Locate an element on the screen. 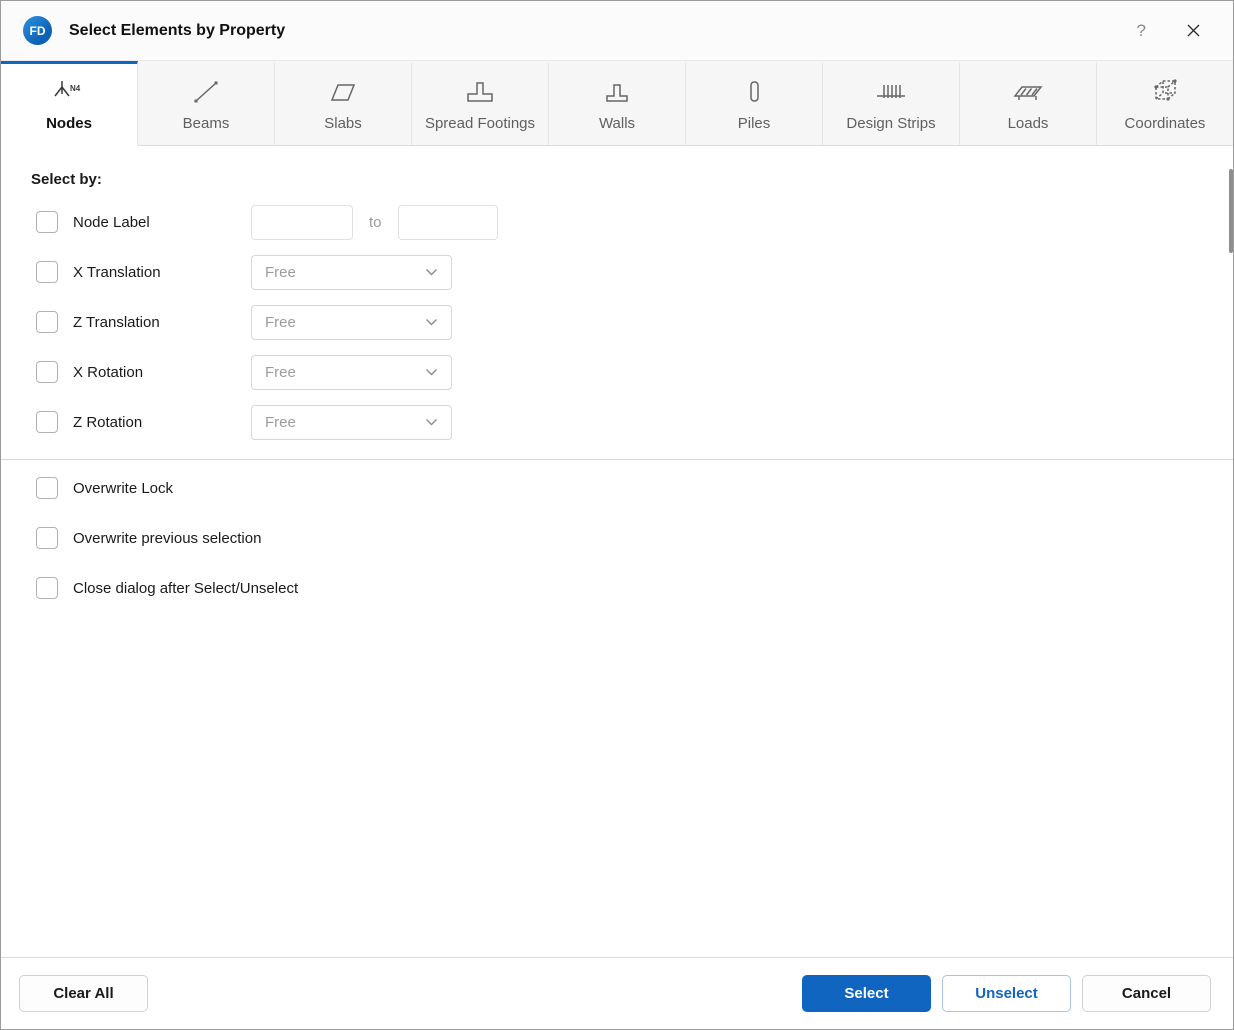 The image size is (1234, 1030). tab-nodes: N4 Nodes is located at coordinates (69, 103).